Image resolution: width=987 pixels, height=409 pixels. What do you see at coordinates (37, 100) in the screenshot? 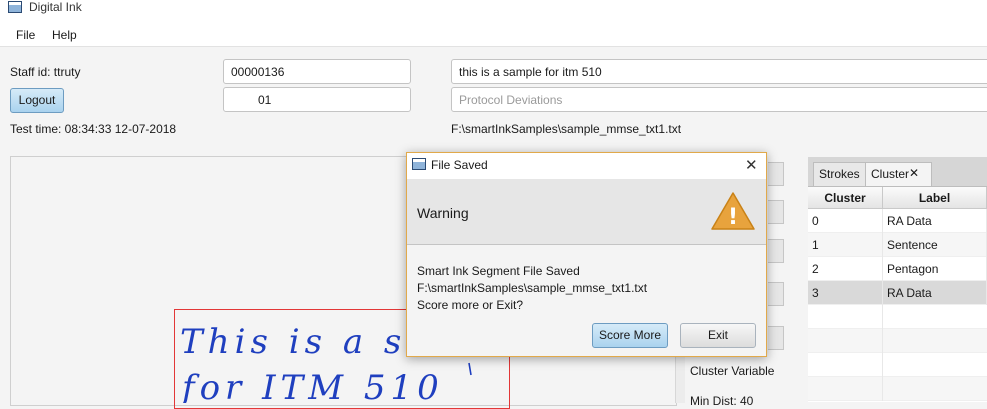
I see `logout-button: Logout` at bounding box center [37, 100].